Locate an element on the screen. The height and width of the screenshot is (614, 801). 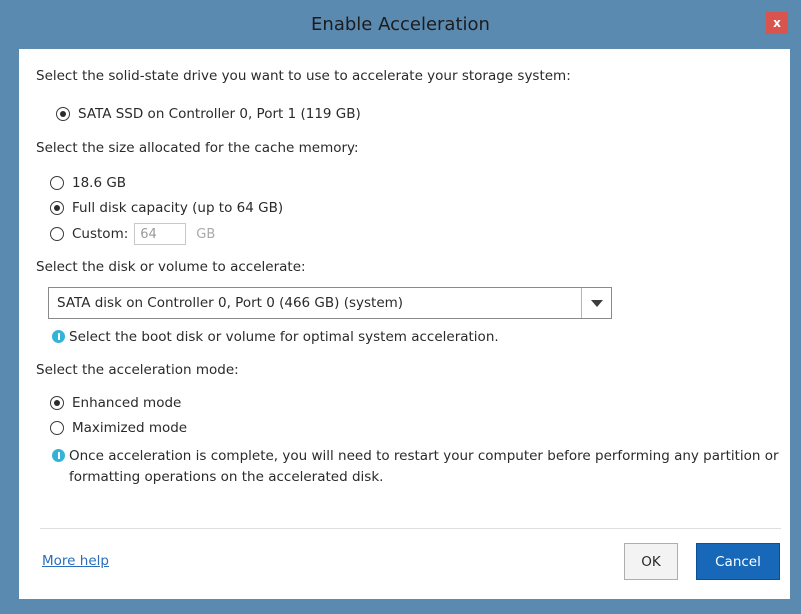
window-title: Enable Acceleration is located at coordinates (400, 24).